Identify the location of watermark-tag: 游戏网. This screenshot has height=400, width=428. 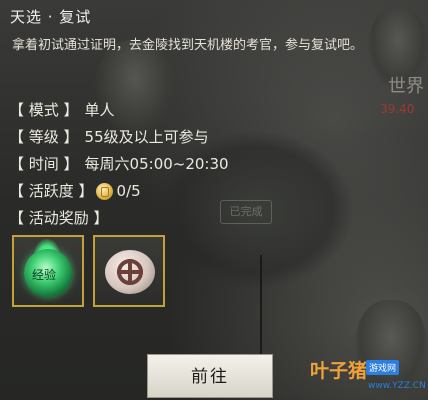
(383, 367).